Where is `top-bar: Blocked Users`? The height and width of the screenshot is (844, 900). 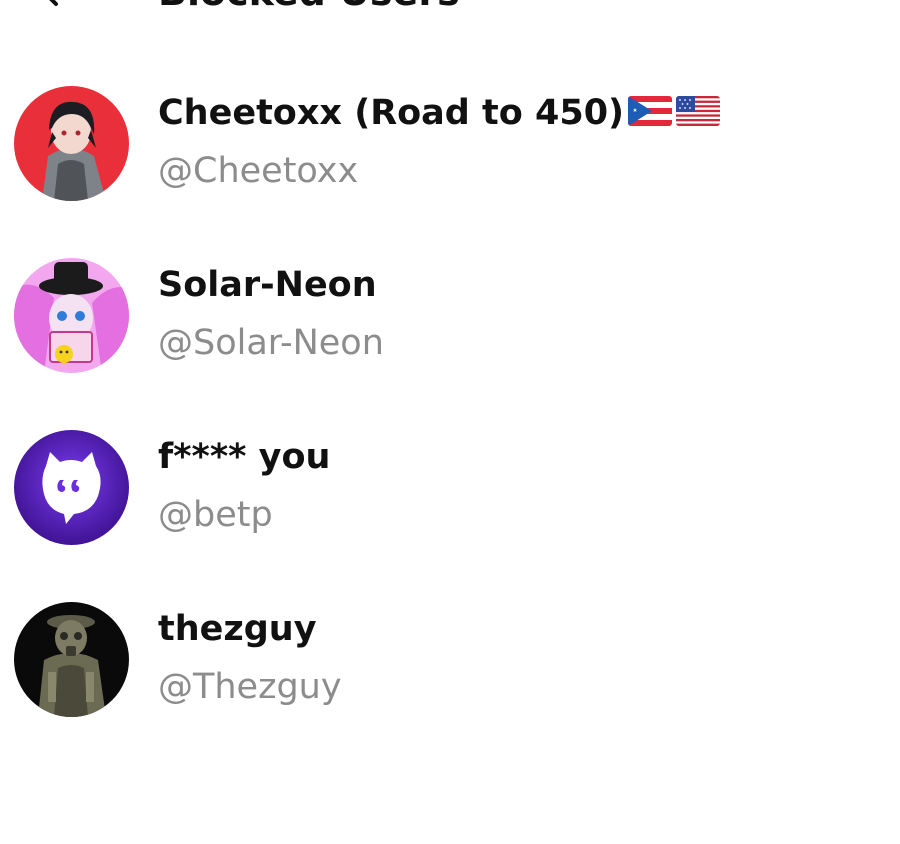
top-bar: Blocked Users is located at coordinates (450, 7).